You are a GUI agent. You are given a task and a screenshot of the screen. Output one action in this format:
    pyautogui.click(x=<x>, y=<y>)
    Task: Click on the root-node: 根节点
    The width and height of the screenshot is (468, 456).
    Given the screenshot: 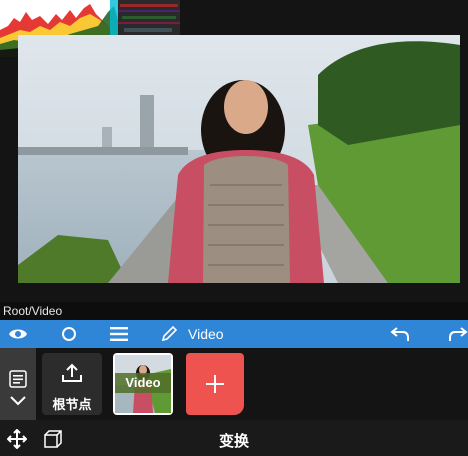 What is the action you would take?
    pyautogui.click(x=72, y=384)
    